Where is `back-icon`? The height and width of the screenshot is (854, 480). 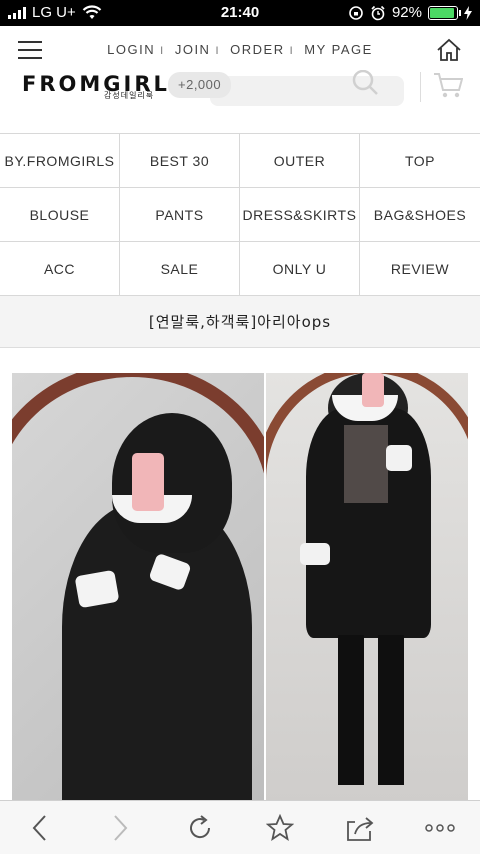
back-icon is located at coordinates (40, 828).